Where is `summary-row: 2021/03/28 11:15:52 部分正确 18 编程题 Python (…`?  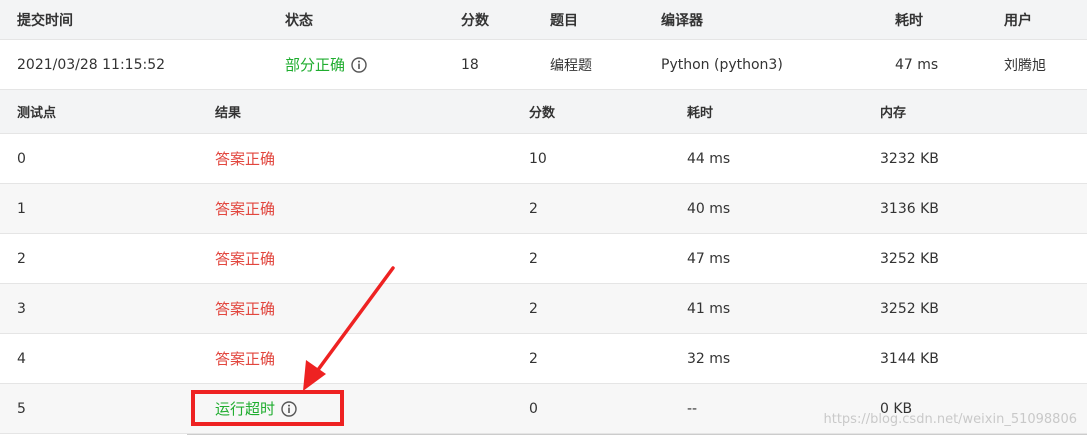 summary-row: 2021/03/28 11:15:52 部分正确 18 编程题 Python (… is located at coordinates (543, 65).